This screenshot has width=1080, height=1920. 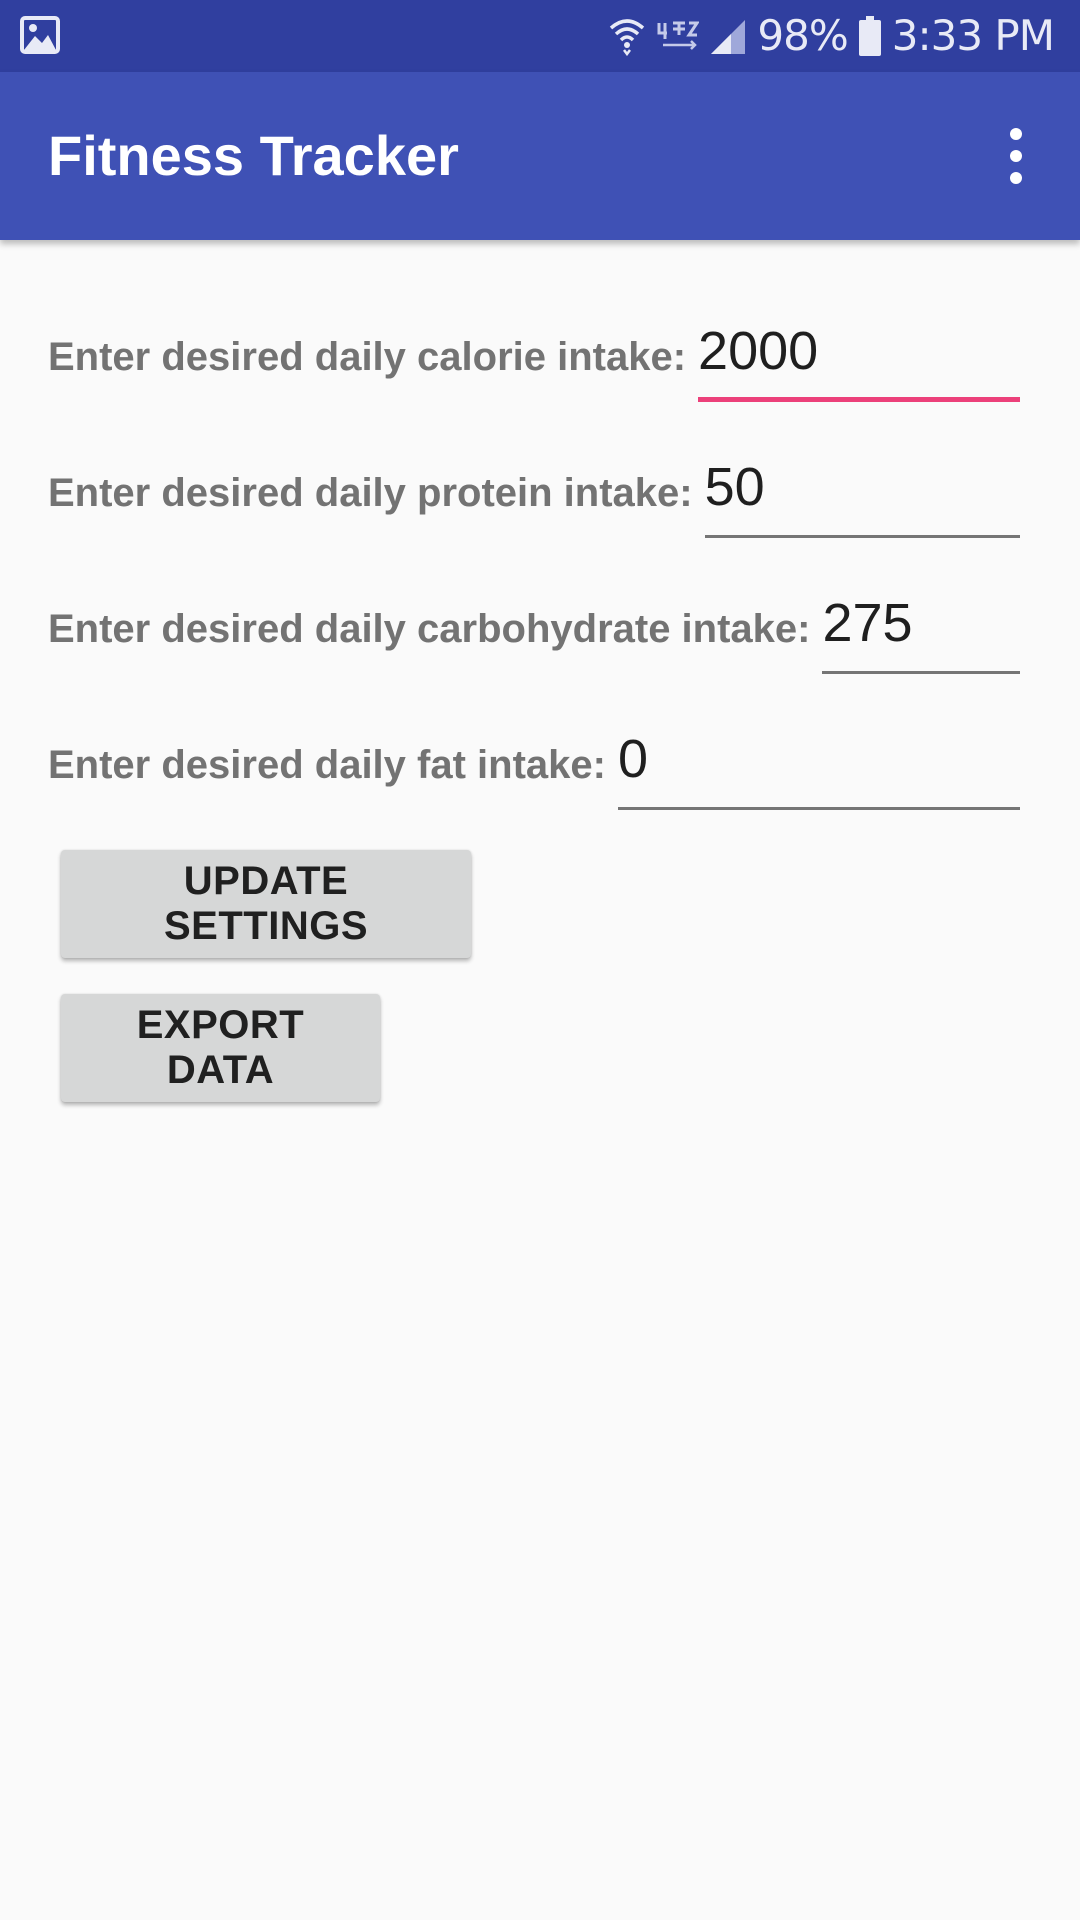 What do you see at coordinates (869, 36) in the screenshot?
I see `battery-icon` at bounding box center [869, 36].